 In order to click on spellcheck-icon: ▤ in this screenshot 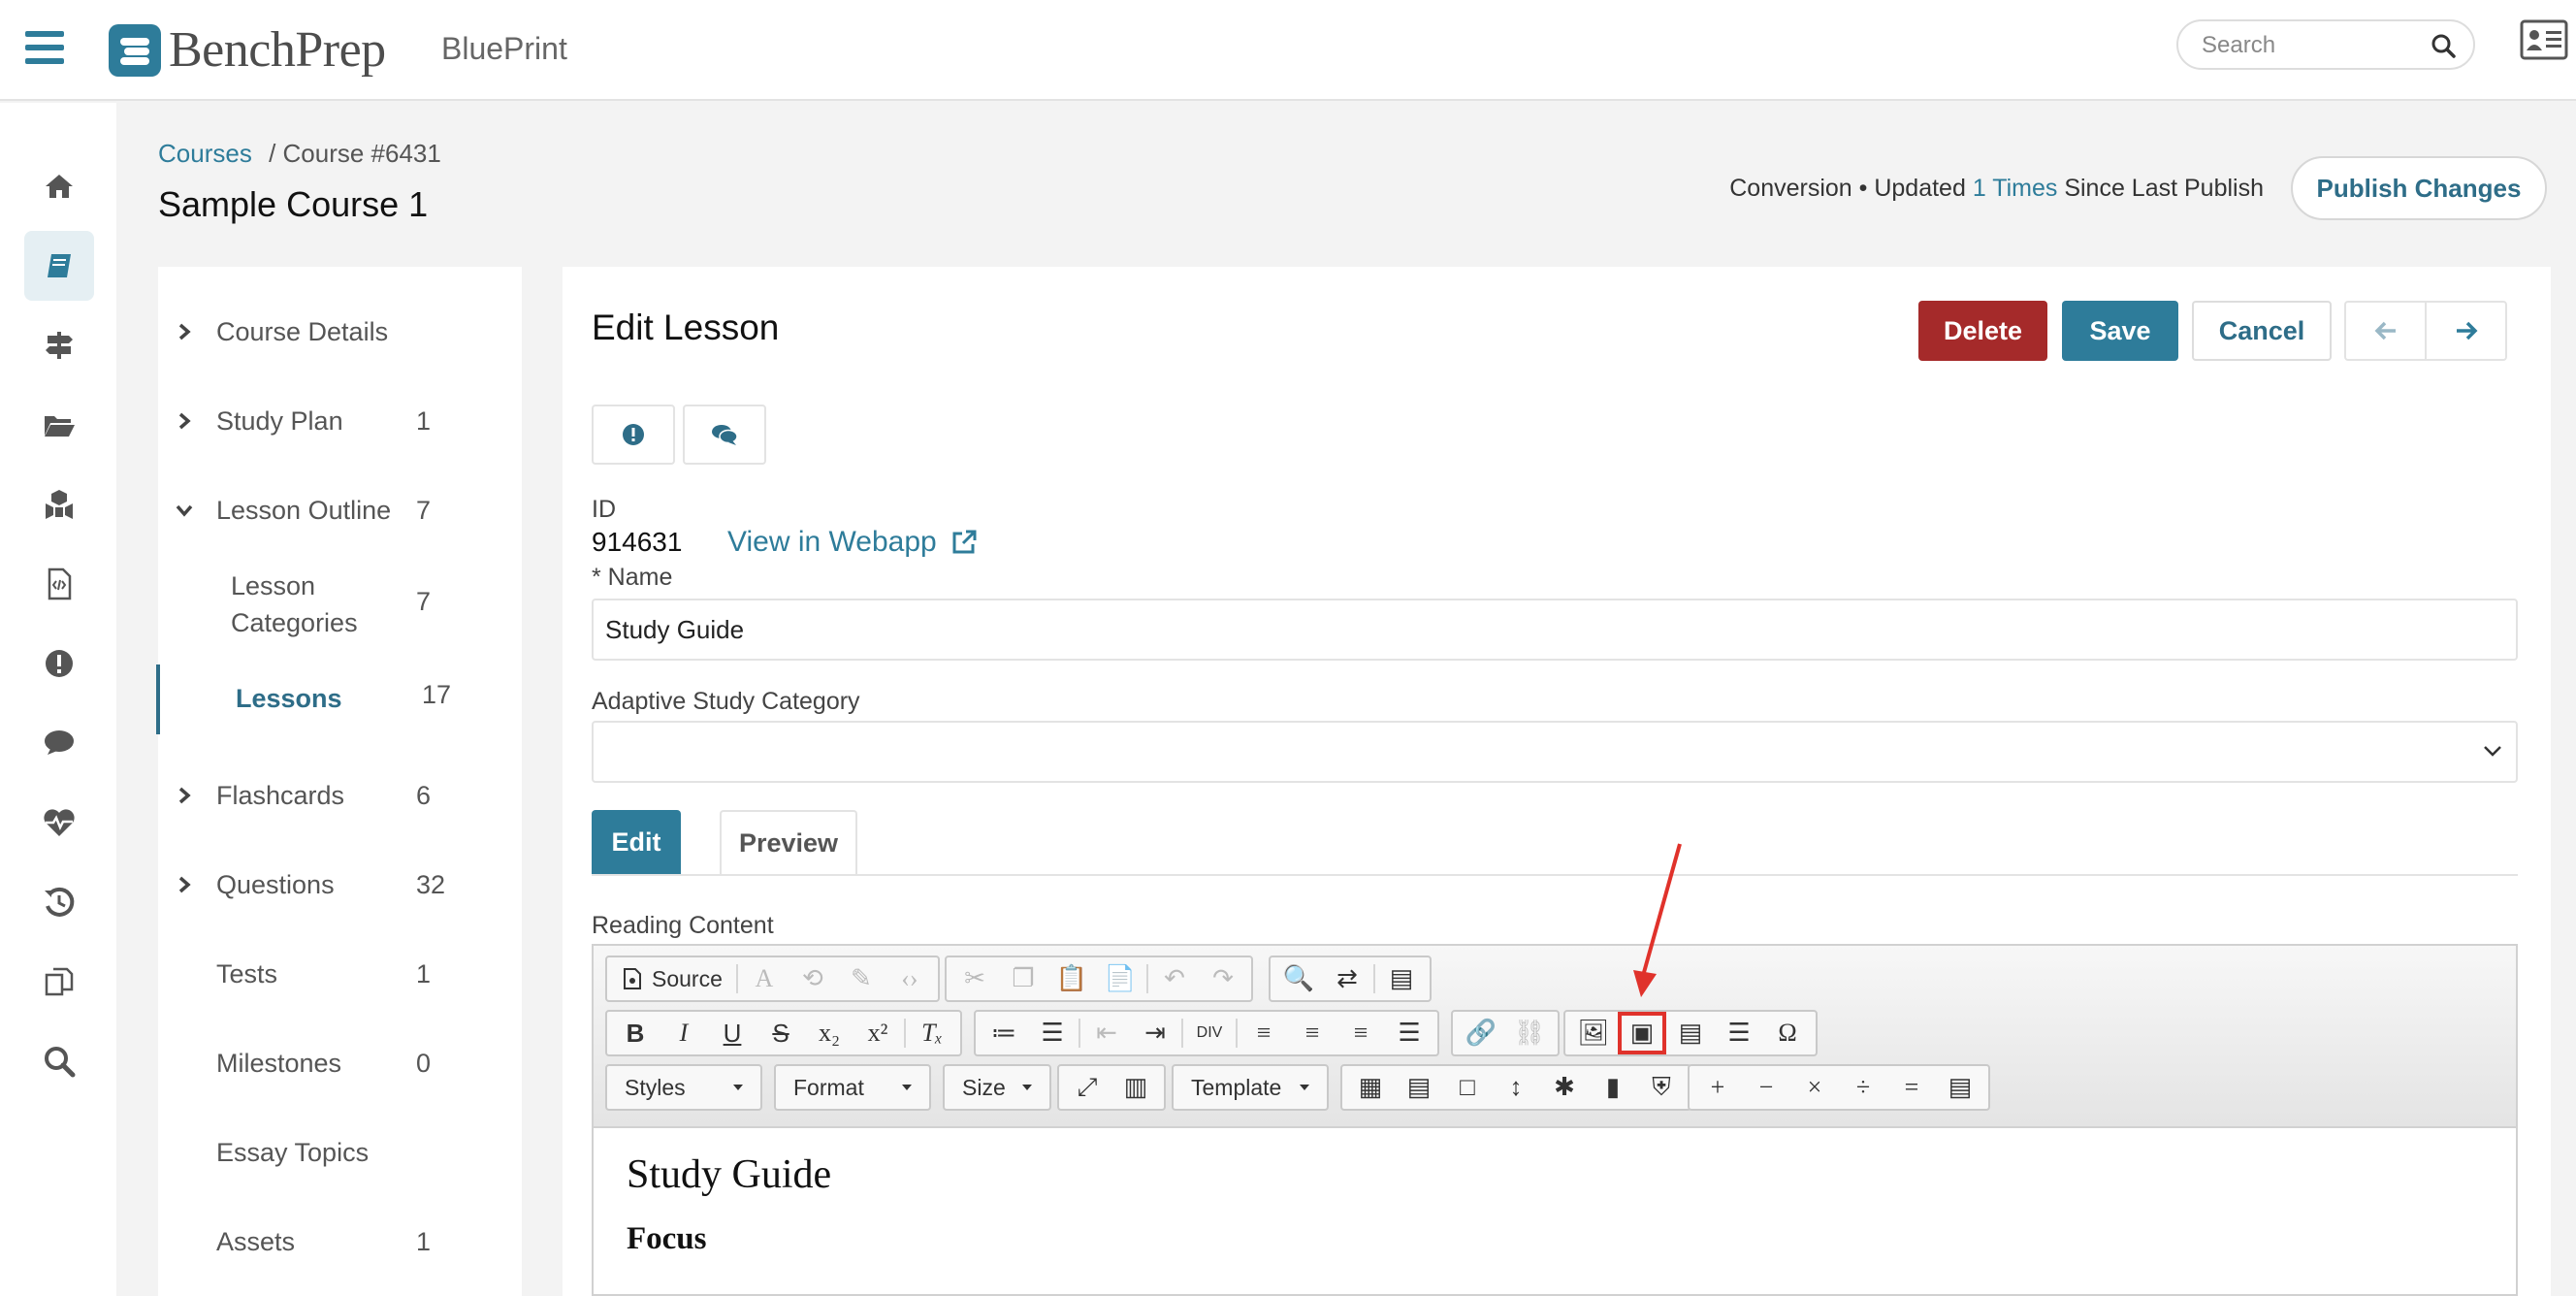, I will do `click(1401, 978)`.